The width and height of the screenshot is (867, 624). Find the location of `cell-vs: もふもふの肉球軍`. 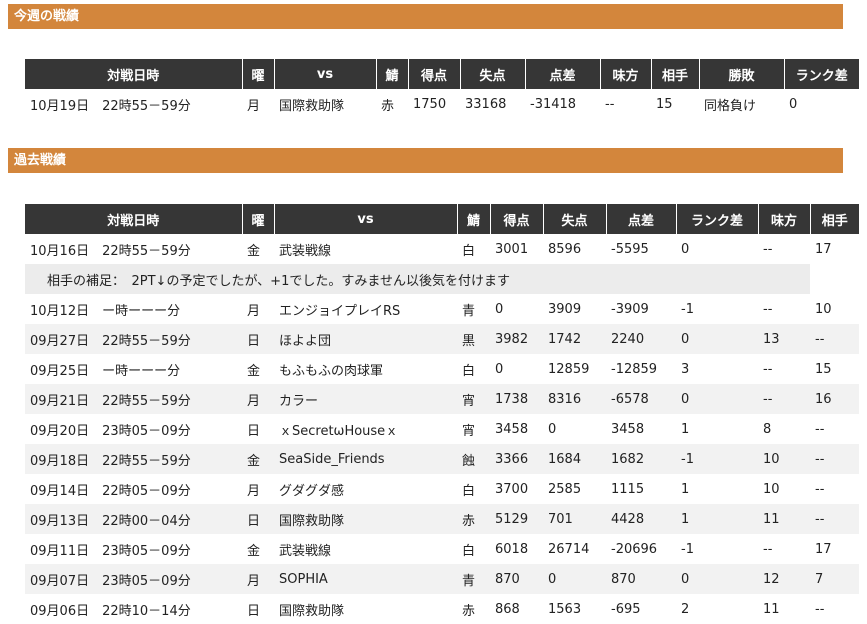

cell-vs: もふもふの肉球軍 is located at coordinates (331, 371).